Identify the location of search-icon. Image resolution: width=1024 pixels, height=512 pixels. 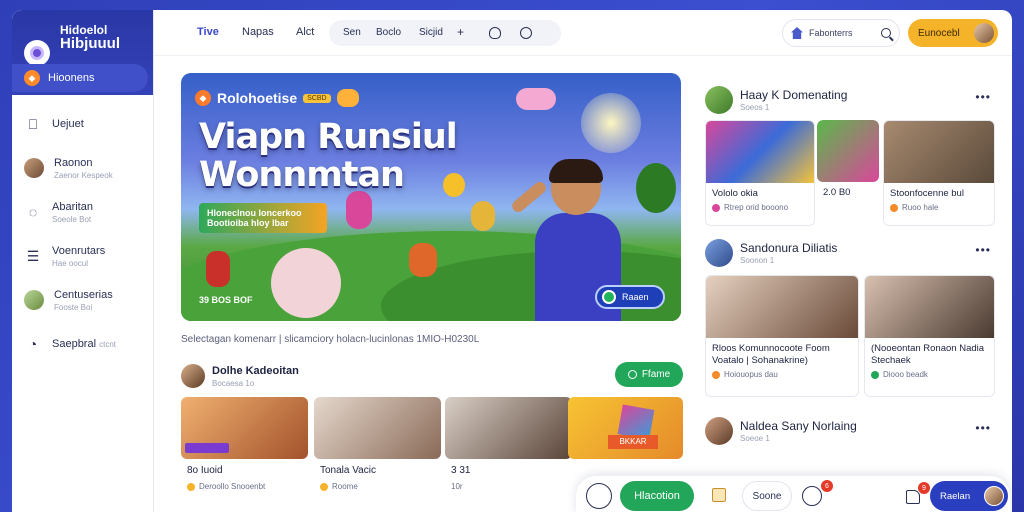
(886, 33).